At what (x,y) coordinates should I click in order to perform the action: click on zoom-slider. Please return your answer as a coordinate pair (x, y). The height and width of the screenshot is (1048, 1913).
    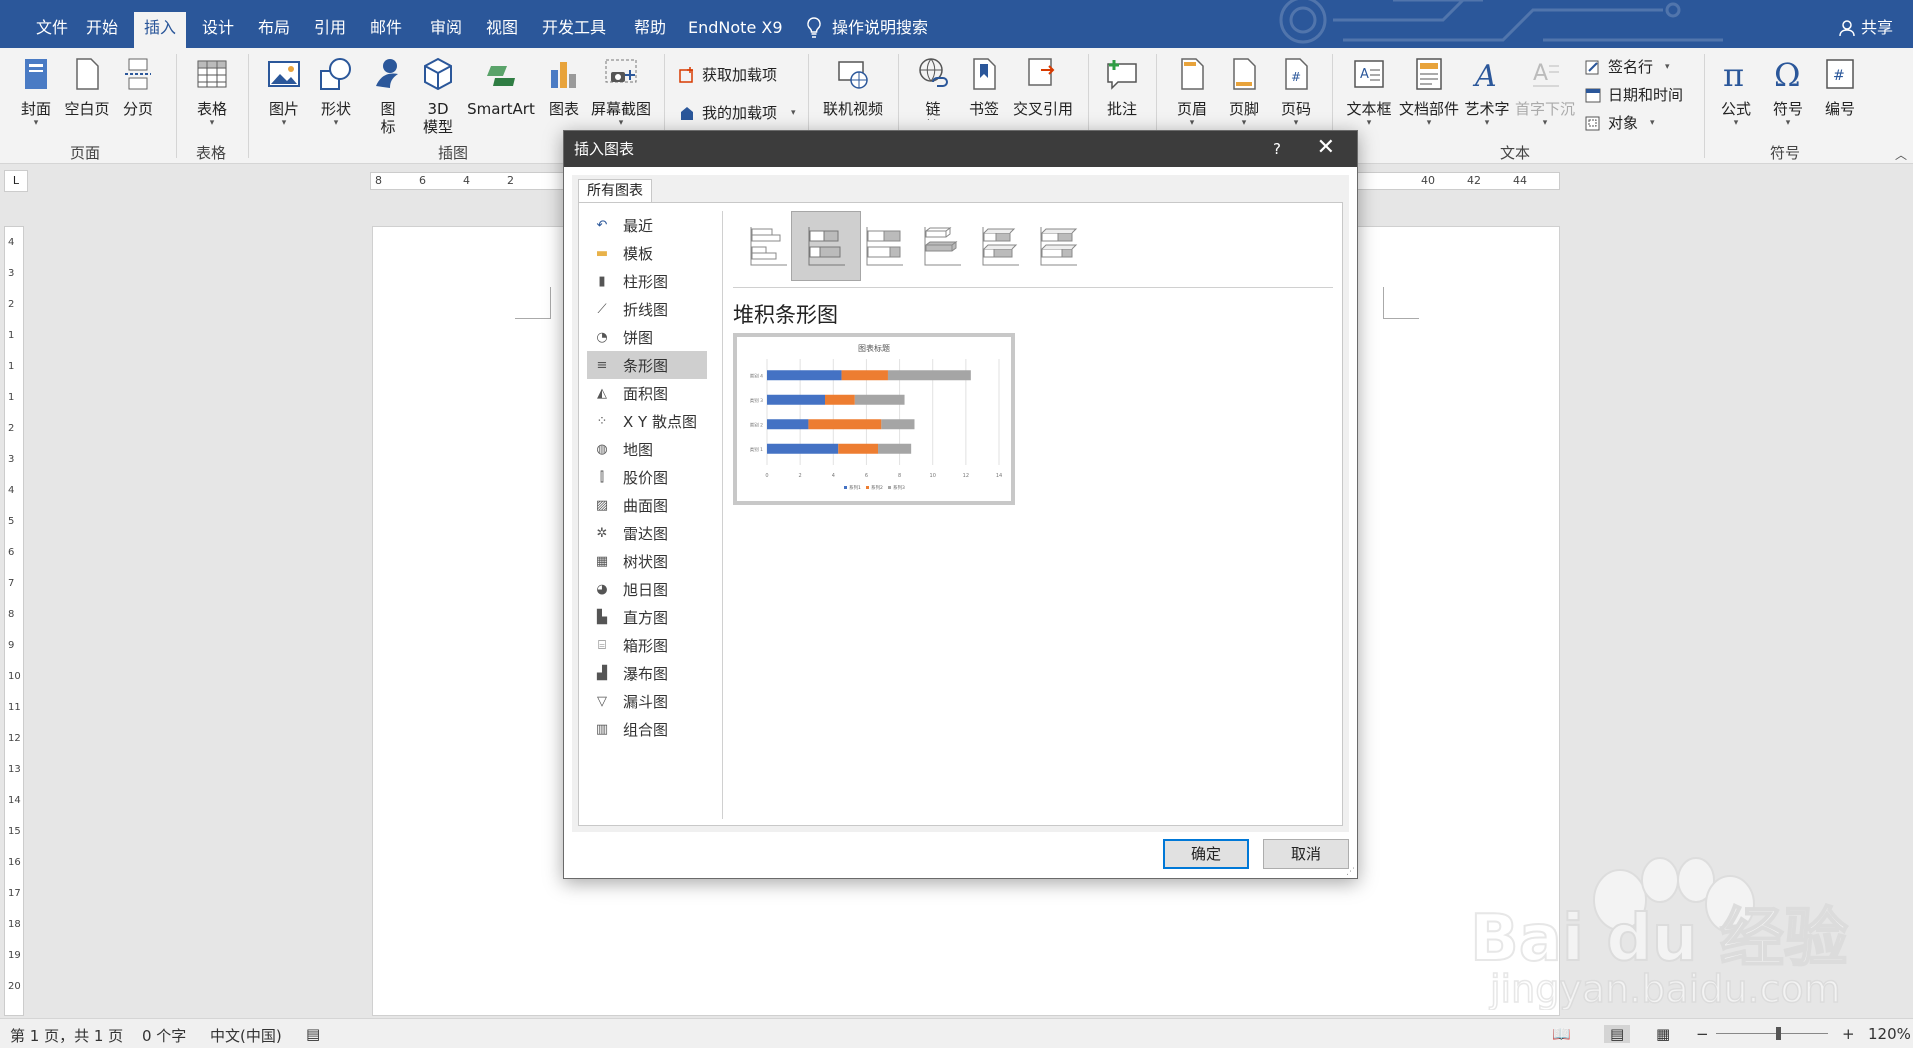
    Looking at the image, I should click on (1772, 1033).